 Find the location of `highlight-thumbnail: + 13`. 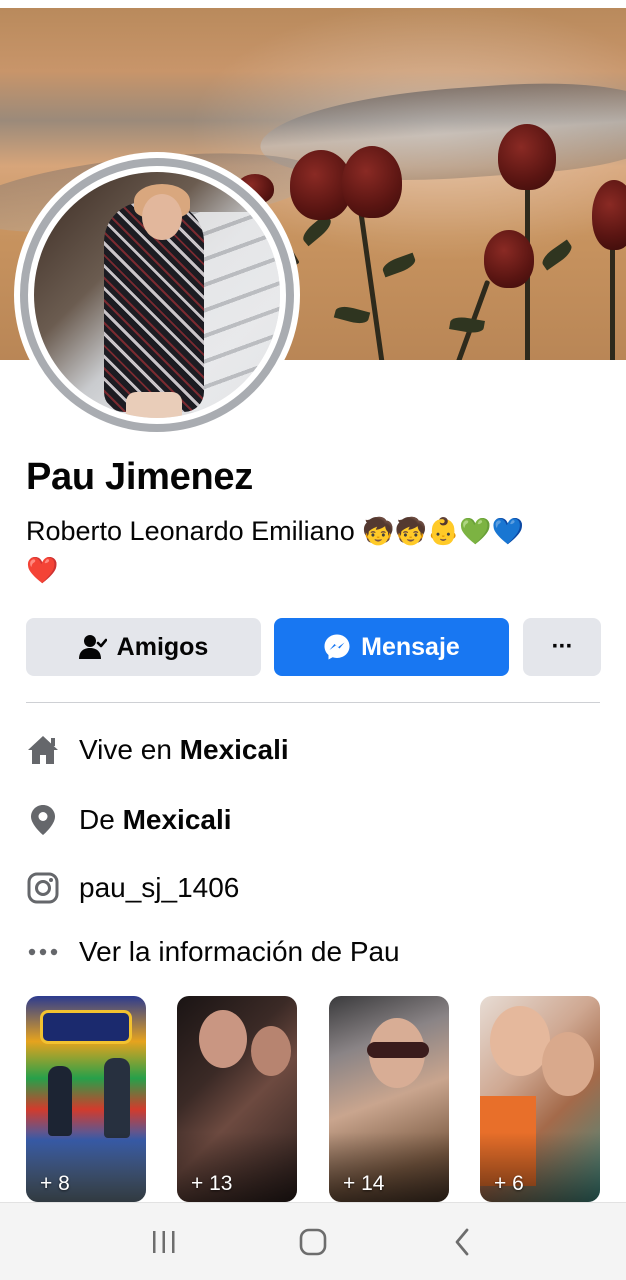

highlight-thumbnail: + 13 is located at coordinates (237, 1099).